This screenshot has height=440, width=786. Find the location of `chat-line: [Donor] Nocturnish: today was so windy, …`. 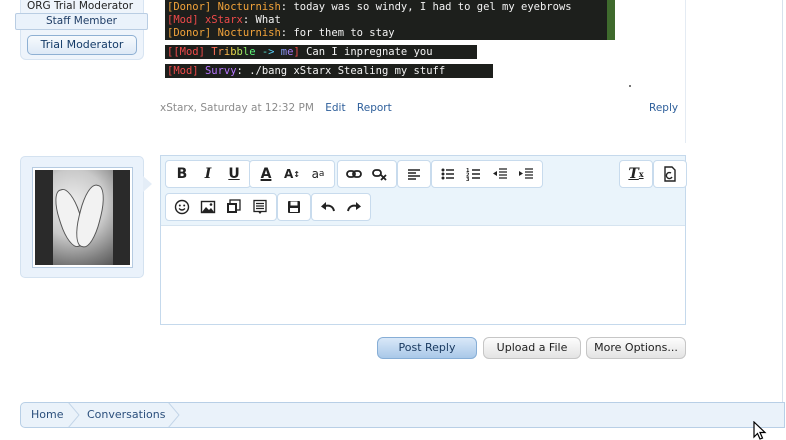

chat-line: [Donor] Nocturnish: today was so windy, … is located at coordinates (369, 7).